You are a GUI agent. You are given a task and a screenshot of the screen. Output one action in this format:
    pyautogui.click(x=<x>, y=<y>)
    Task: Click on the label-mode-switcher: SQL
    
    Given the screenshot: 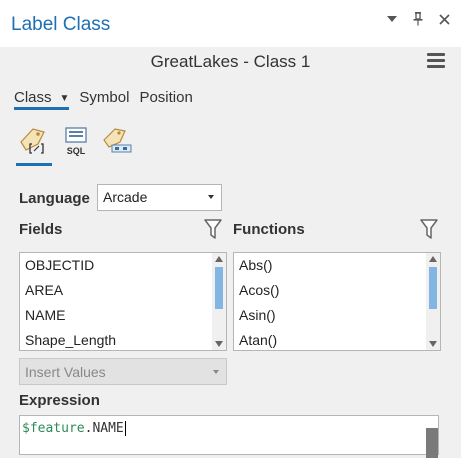 What is the action you would take?
    pyautogui.click(x=76, y=145)
    